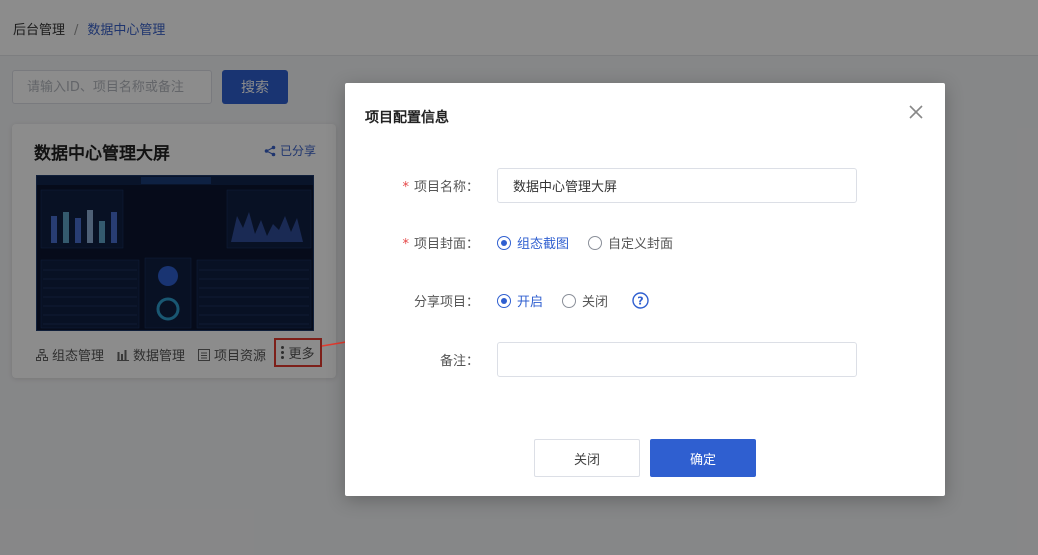  What do you see at coordinates (677, 185) in the screenshot?
I see `project-name-input` at bounding box center [677, 185].